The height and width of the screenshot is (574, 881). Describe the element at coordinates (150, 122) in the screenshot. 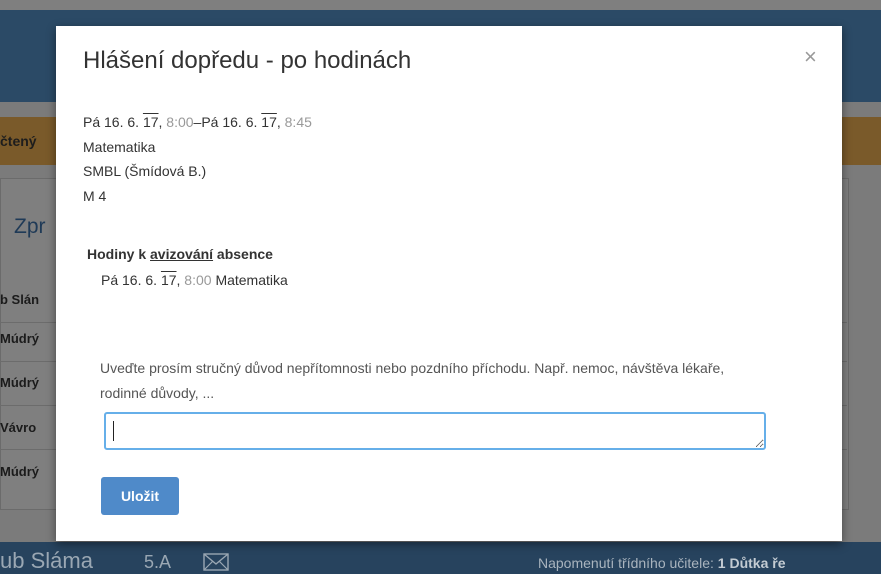

I see `start-year: 17` at that location.